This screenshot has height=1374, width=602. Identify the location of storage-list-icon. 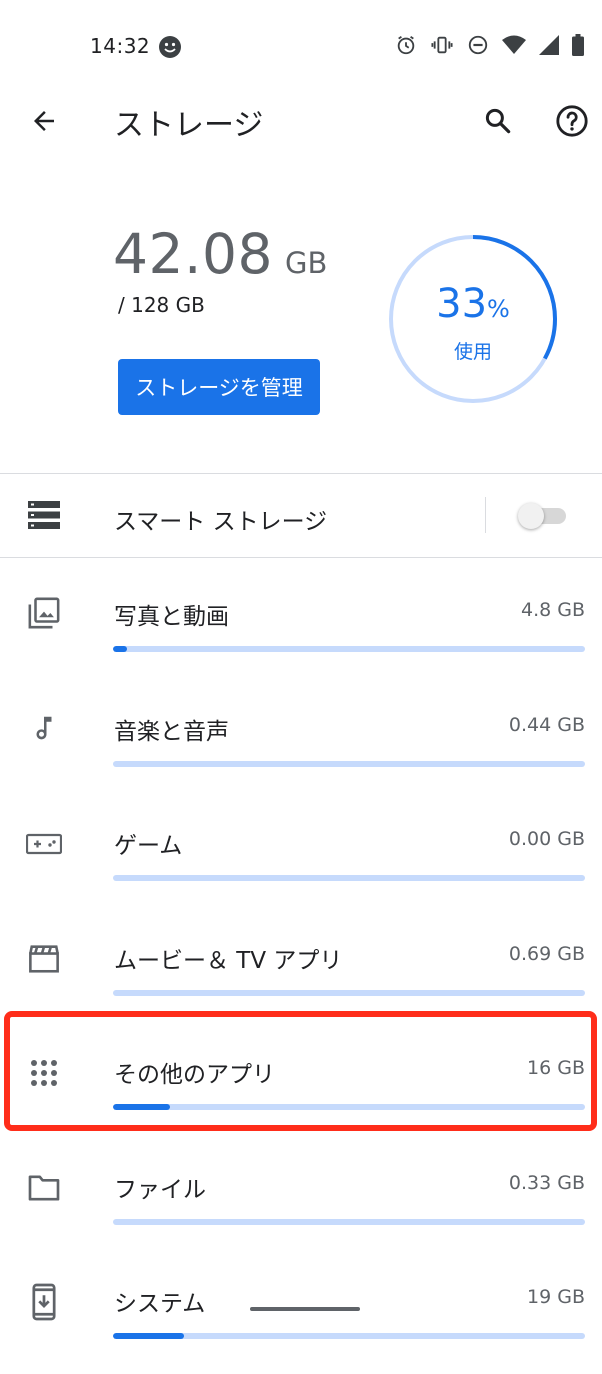
(44, 517).